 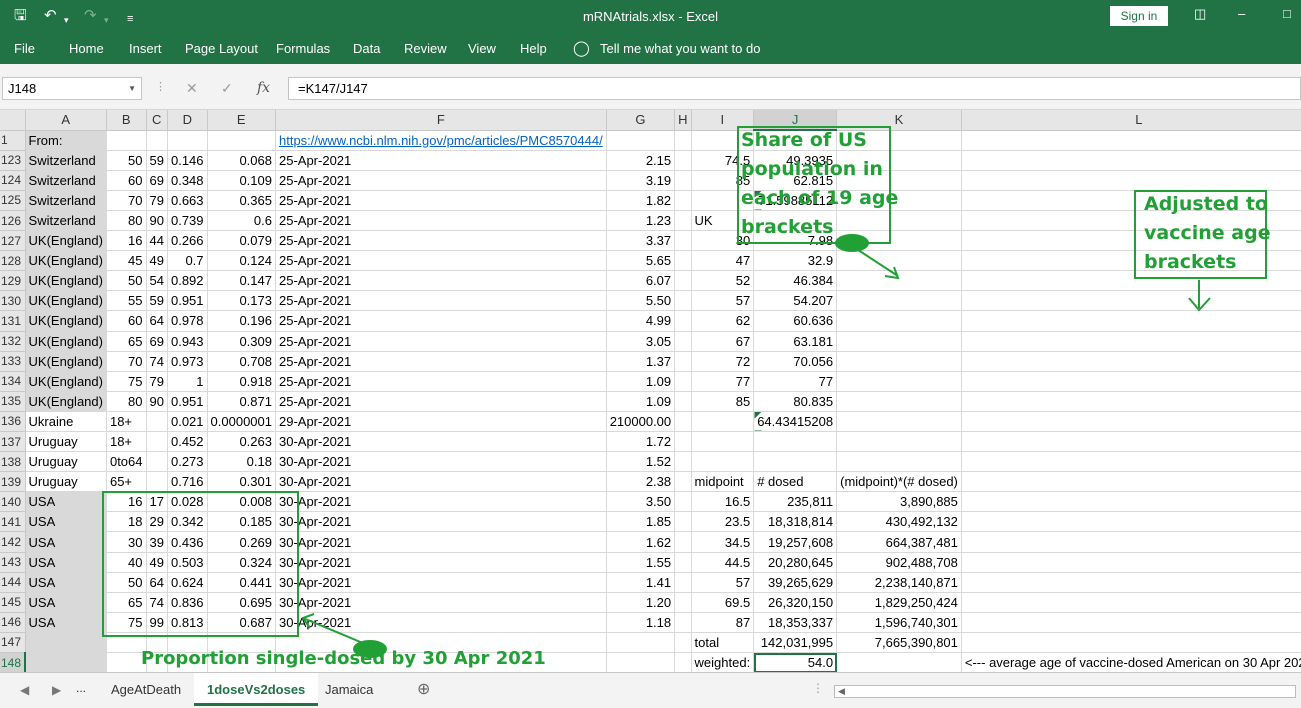 I want to click on enter-icon: ✓, so click(x=227, y=88).